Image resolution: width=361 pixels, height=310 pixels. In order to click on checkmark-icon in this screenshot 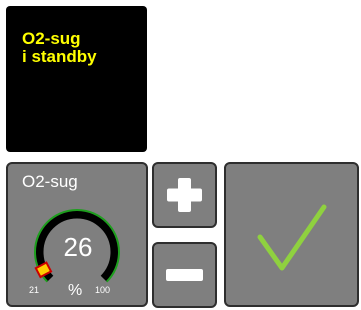, I will do `click(292, 237)`.